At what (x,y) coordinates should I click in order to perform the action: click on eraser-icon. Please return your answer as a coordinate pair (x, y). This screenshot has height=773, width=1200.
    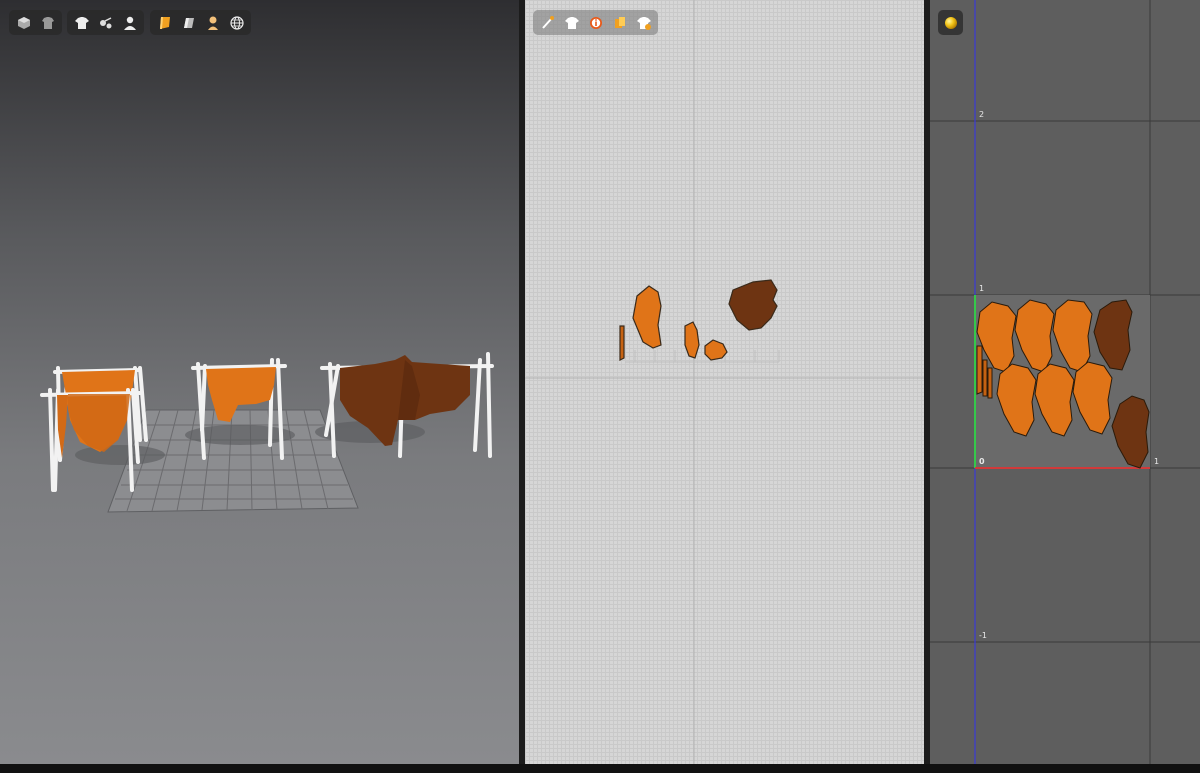
    Looking at the image, I should click on (188, 22).